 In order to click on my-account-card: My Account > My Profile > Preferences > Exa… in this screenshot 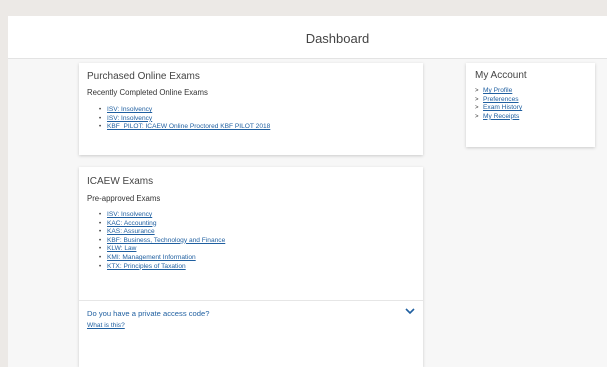, I will do `click(530, 105)`.